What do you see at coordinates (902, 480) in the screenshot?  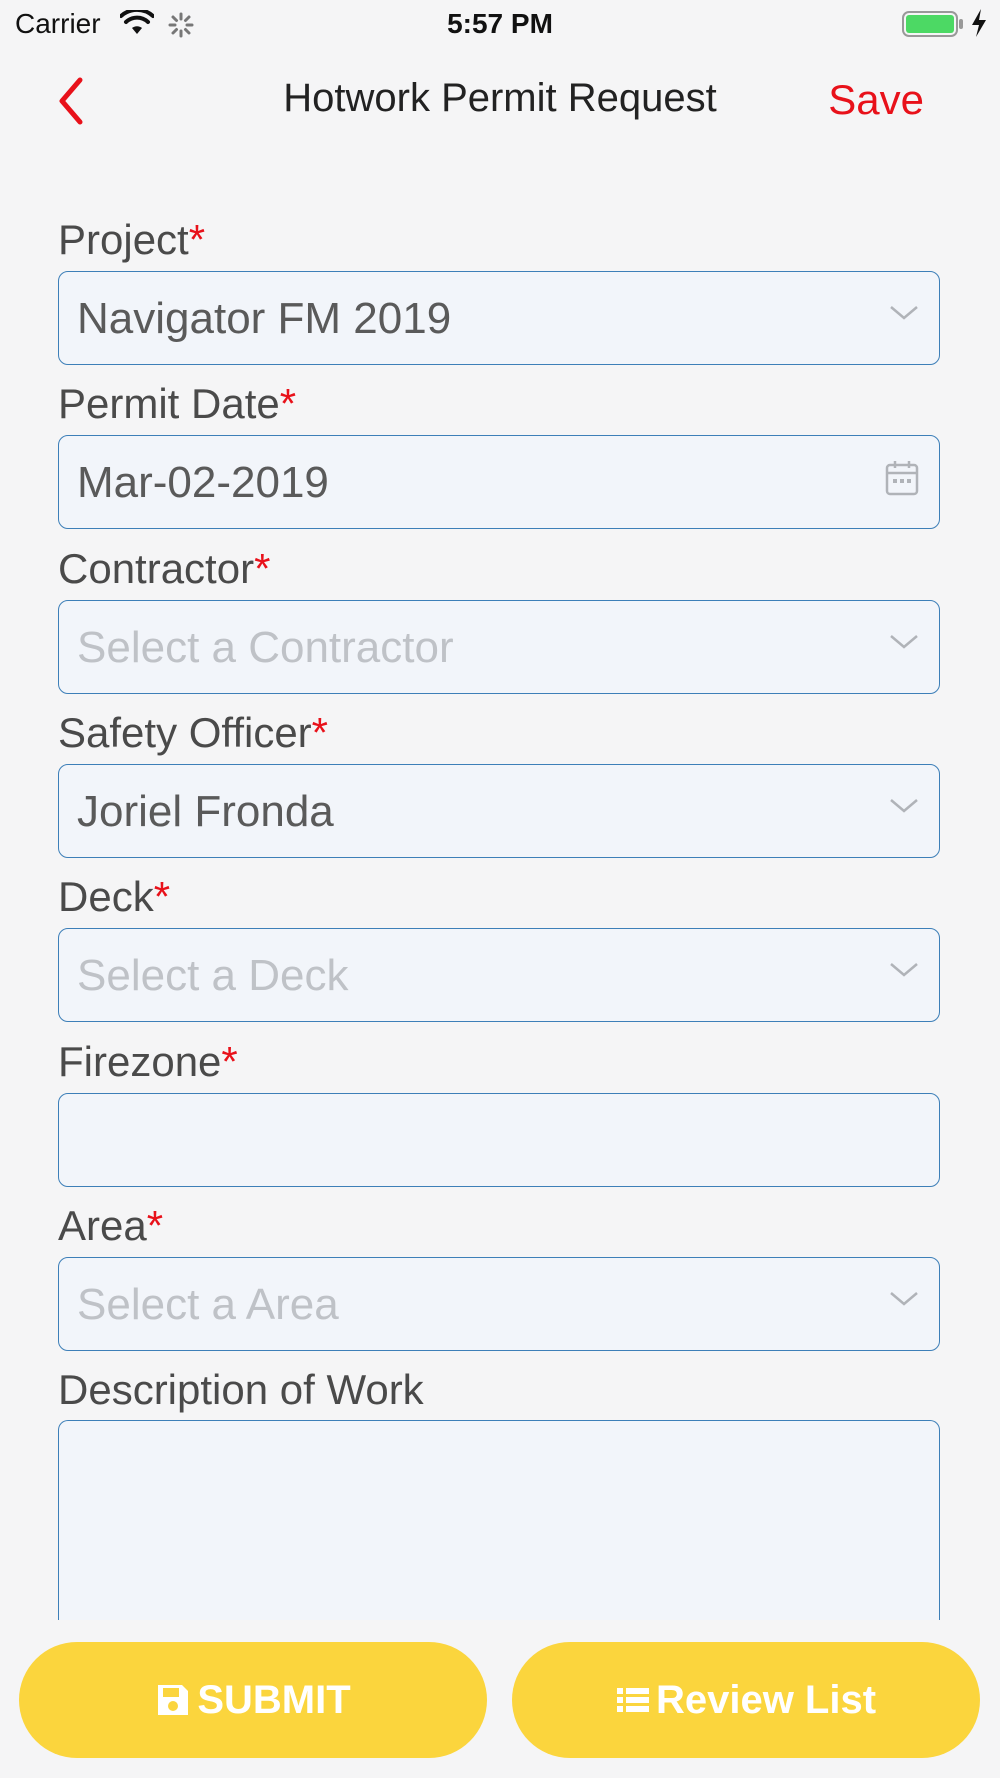 I see `calendar-icon` at bounding box center [902, 480].